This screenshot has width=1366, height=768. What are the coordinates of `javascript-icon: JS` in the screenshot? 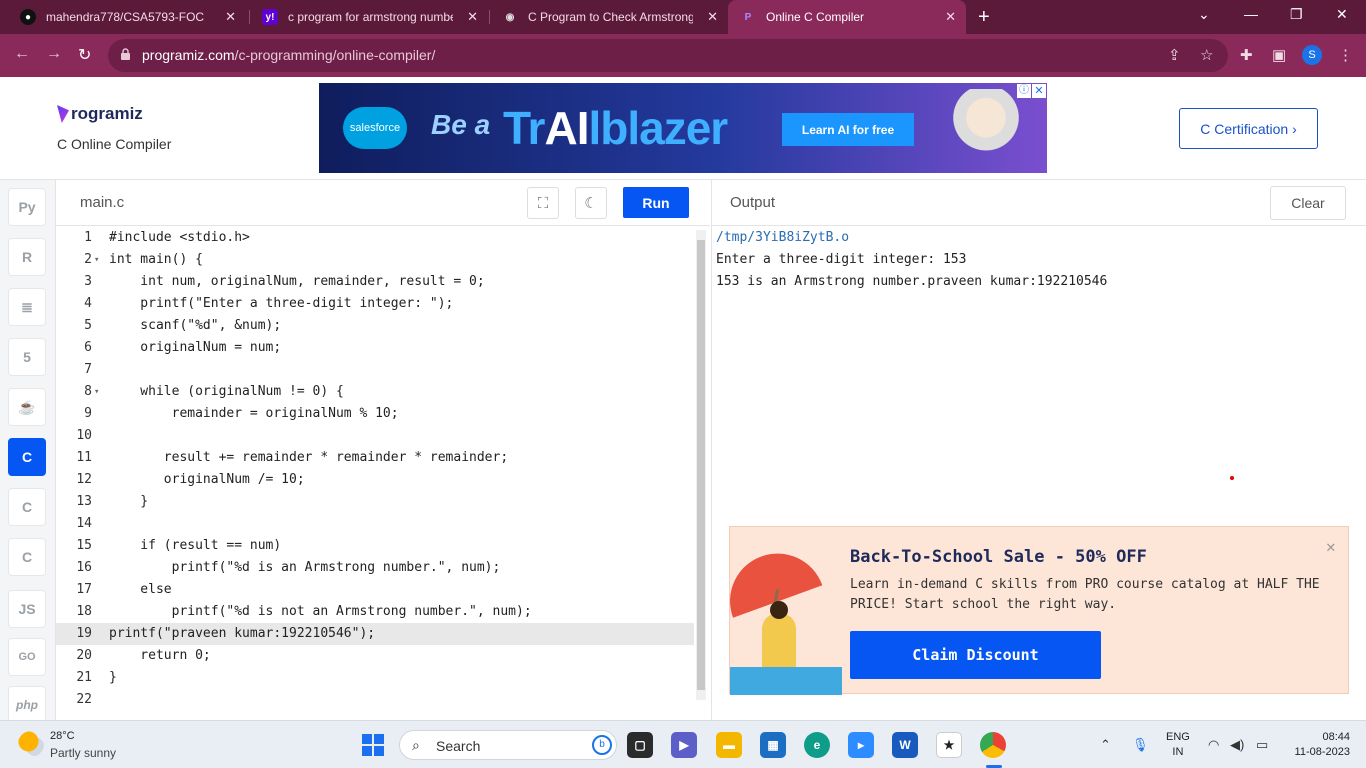 It's located at (27, 609).